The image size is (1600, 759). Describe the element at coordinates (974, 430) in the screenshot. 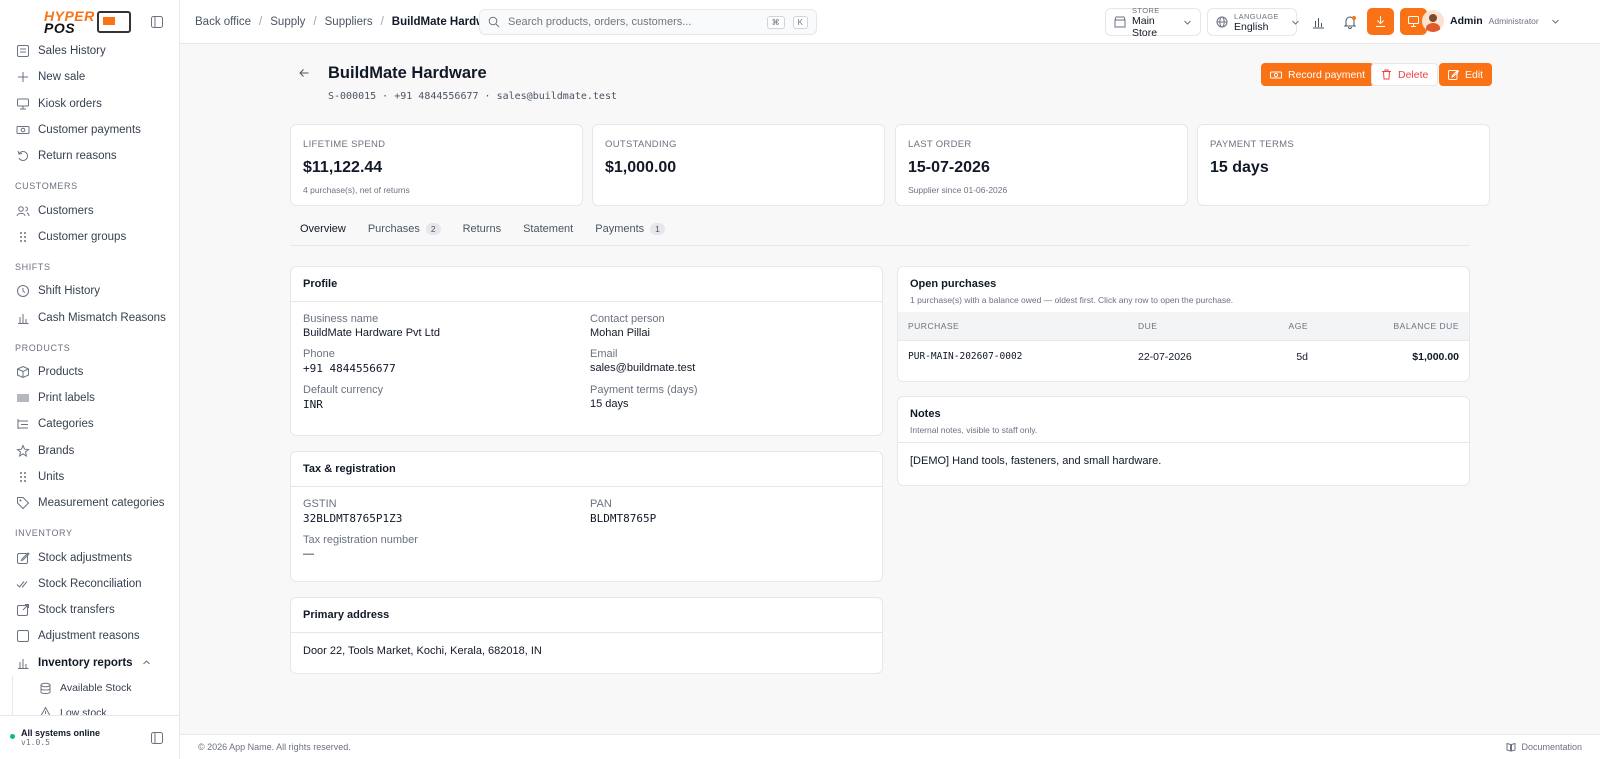

I see `card-subtitle: Internal notes, visible to staff only.` at that location.